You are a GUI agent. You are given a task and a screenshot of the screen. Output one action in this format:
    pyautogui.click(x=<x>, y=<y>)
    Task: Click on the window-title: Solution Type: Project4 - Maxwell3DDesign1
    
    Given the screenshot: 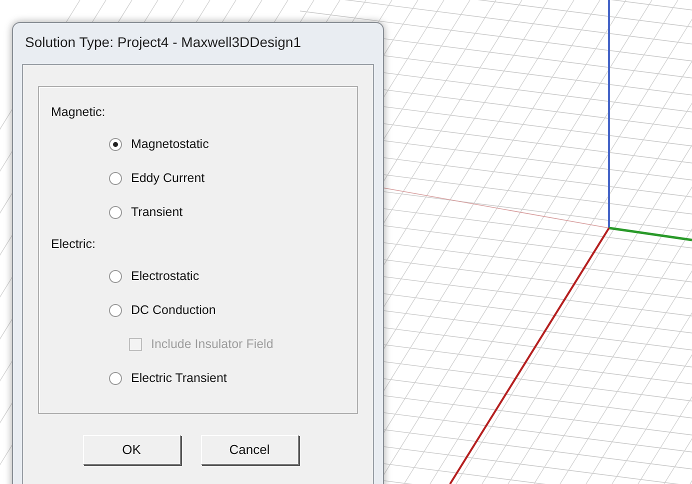 What is the action you would take?
    pyautogui.click(x=163, y=42)
    